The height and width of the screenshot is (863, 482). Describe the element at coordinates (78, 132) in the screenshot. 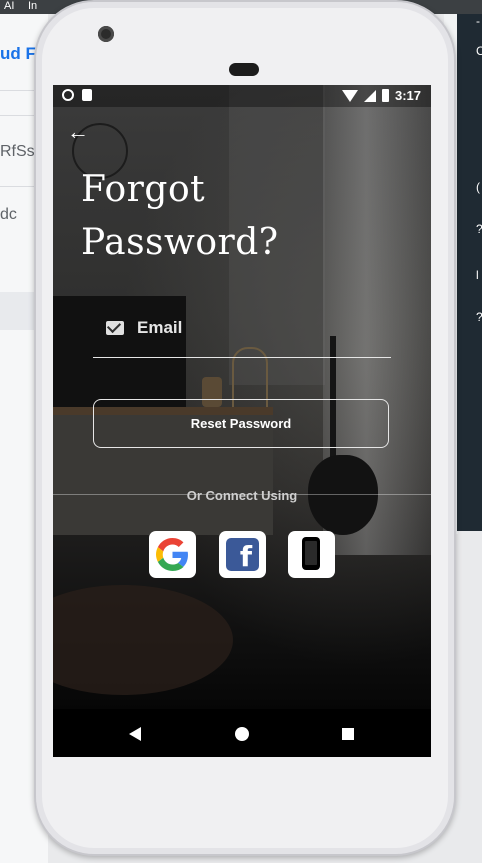

I see `back-arrow-icon: ←` at that location.